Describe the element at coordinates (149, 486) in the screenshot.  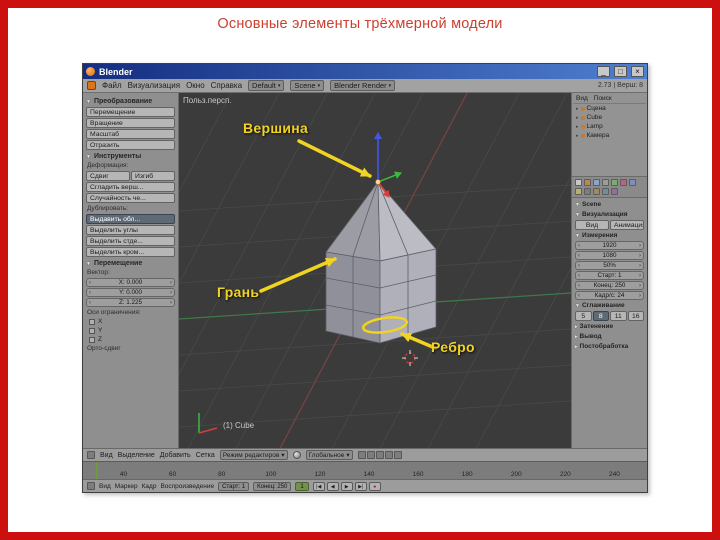
I see `timeline-menu-frame: Кадр` at that location.